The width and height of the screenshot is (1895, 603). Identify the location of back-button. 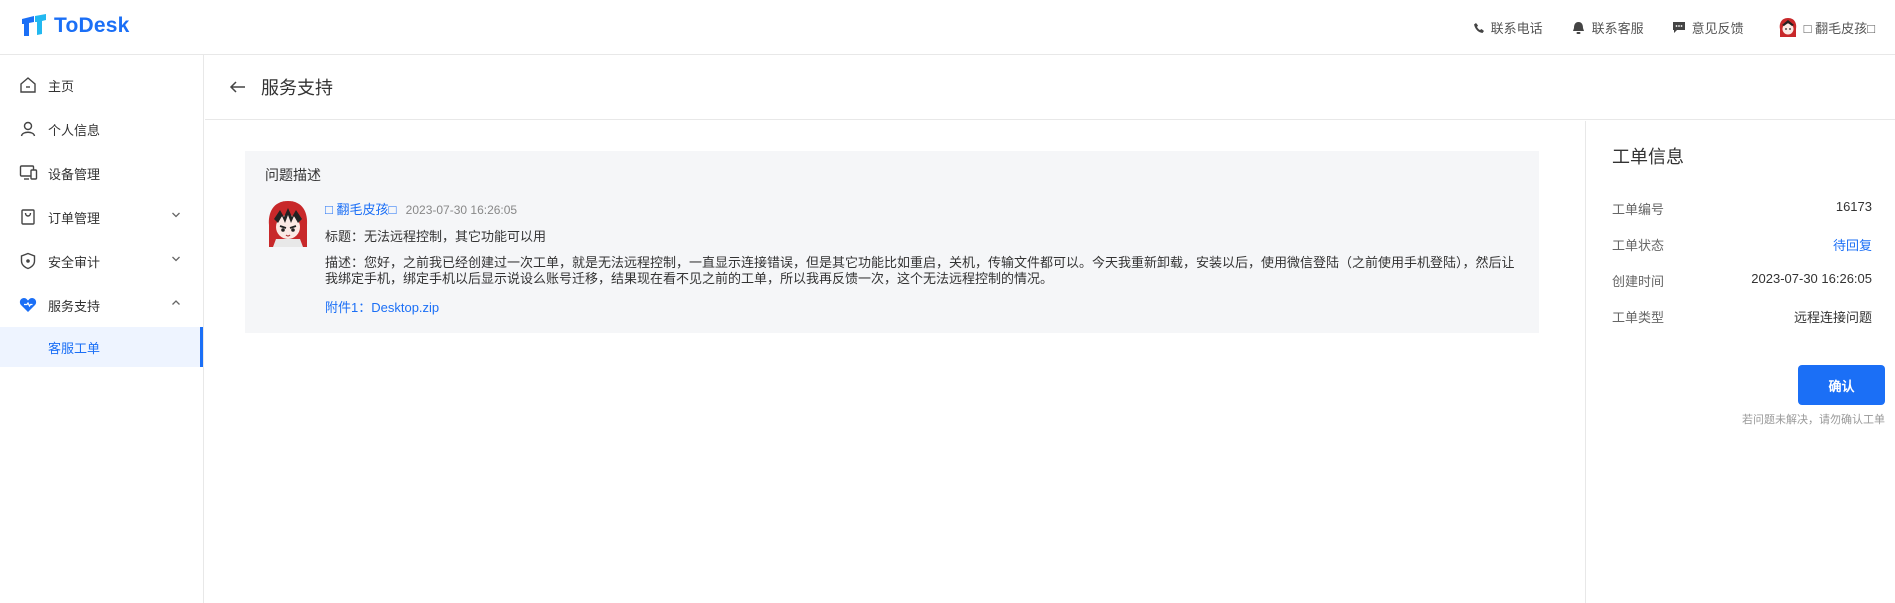
(238, 87).